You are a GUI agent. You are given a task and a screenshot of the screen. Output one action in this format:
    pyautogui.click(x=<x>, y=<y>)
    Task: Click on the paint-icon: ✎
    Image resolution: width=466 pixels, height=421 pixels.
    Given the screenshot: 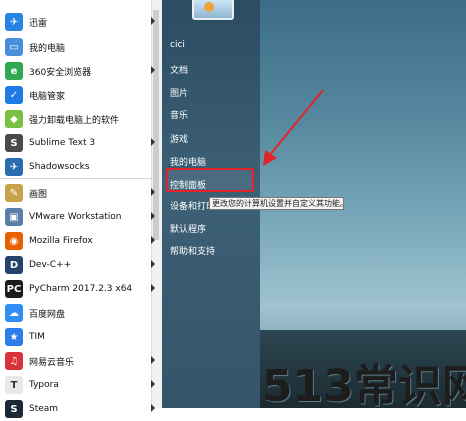 What is the action you would take?
    pyautogui.click(x=14, y=193)
    